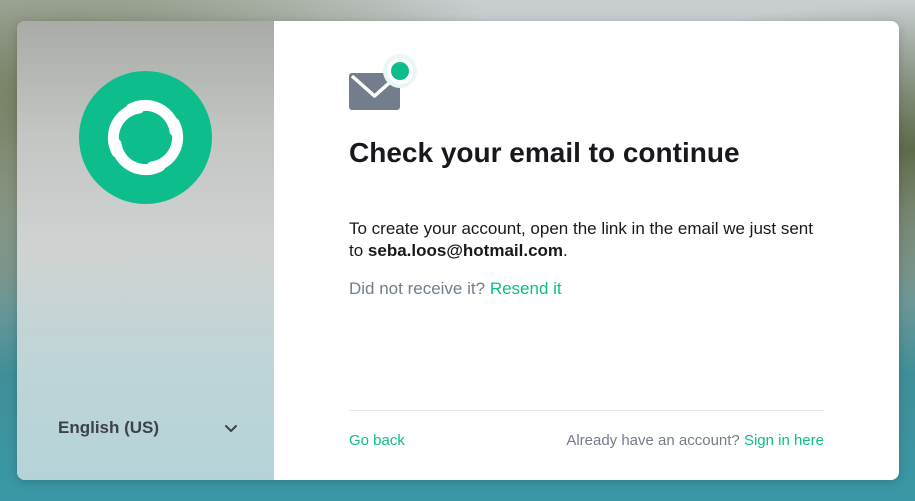  I want to click on element-logo-icon, so click(145, 137).